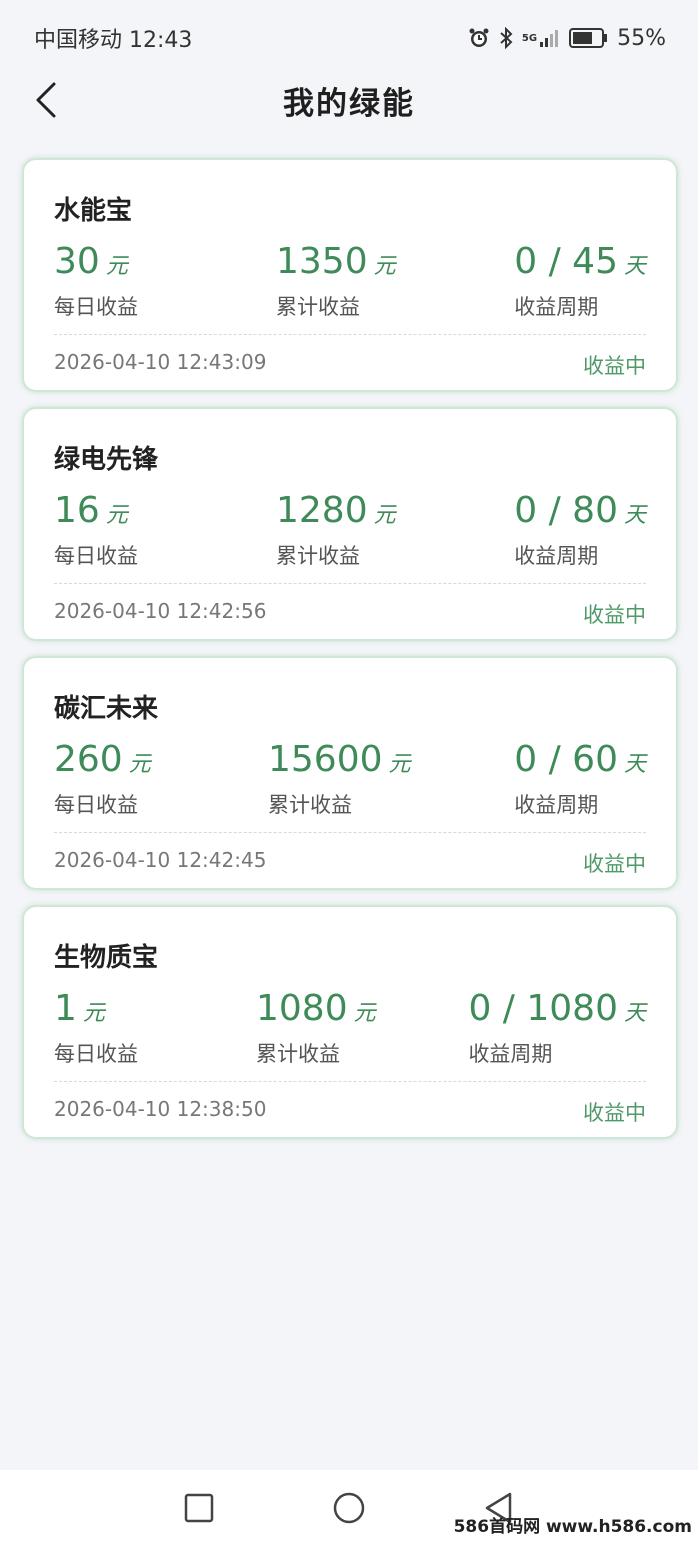 This screenshot has height=1545, width=698. Describe the element at coordinates (589, 38) in the screenshot. I see `battery-icon` at that location.